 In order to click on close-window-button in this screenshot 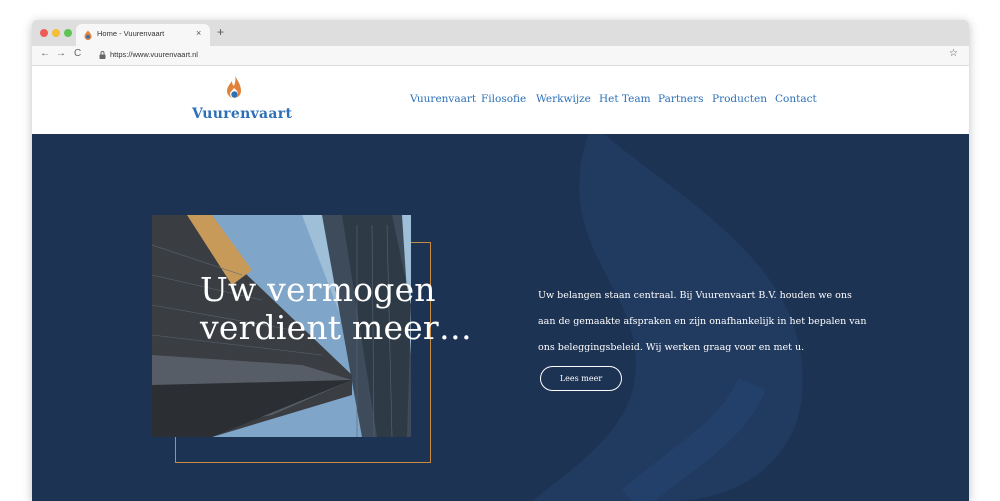, I will do `click(44, 33)`.